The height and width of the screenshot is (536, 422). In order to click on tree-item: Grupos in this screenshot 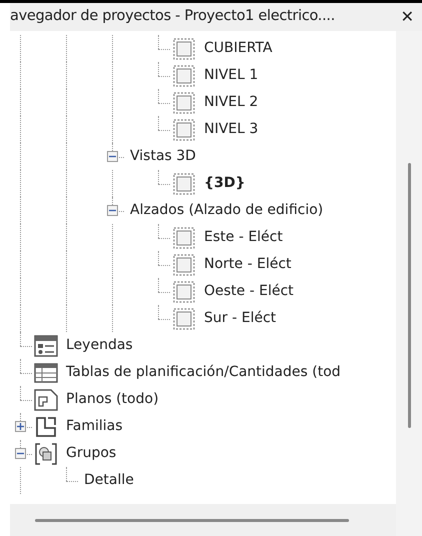, I will do `click(91, 453)`.